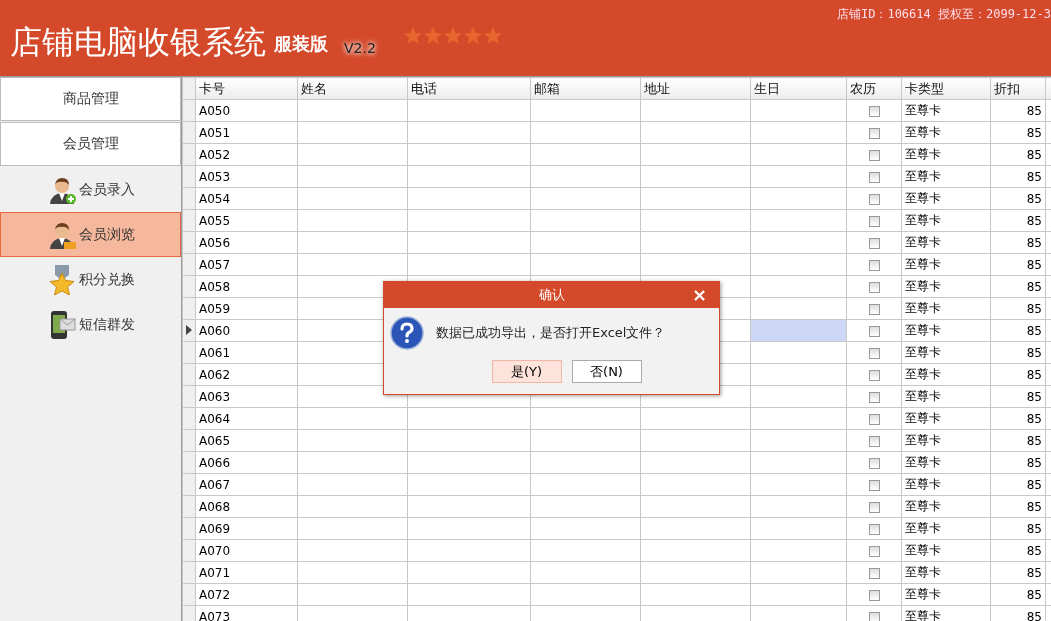  What do you see at coordinates (215, 484) in the screenshot?
I see `table-cell: A067` at bounding box center [215, 484].